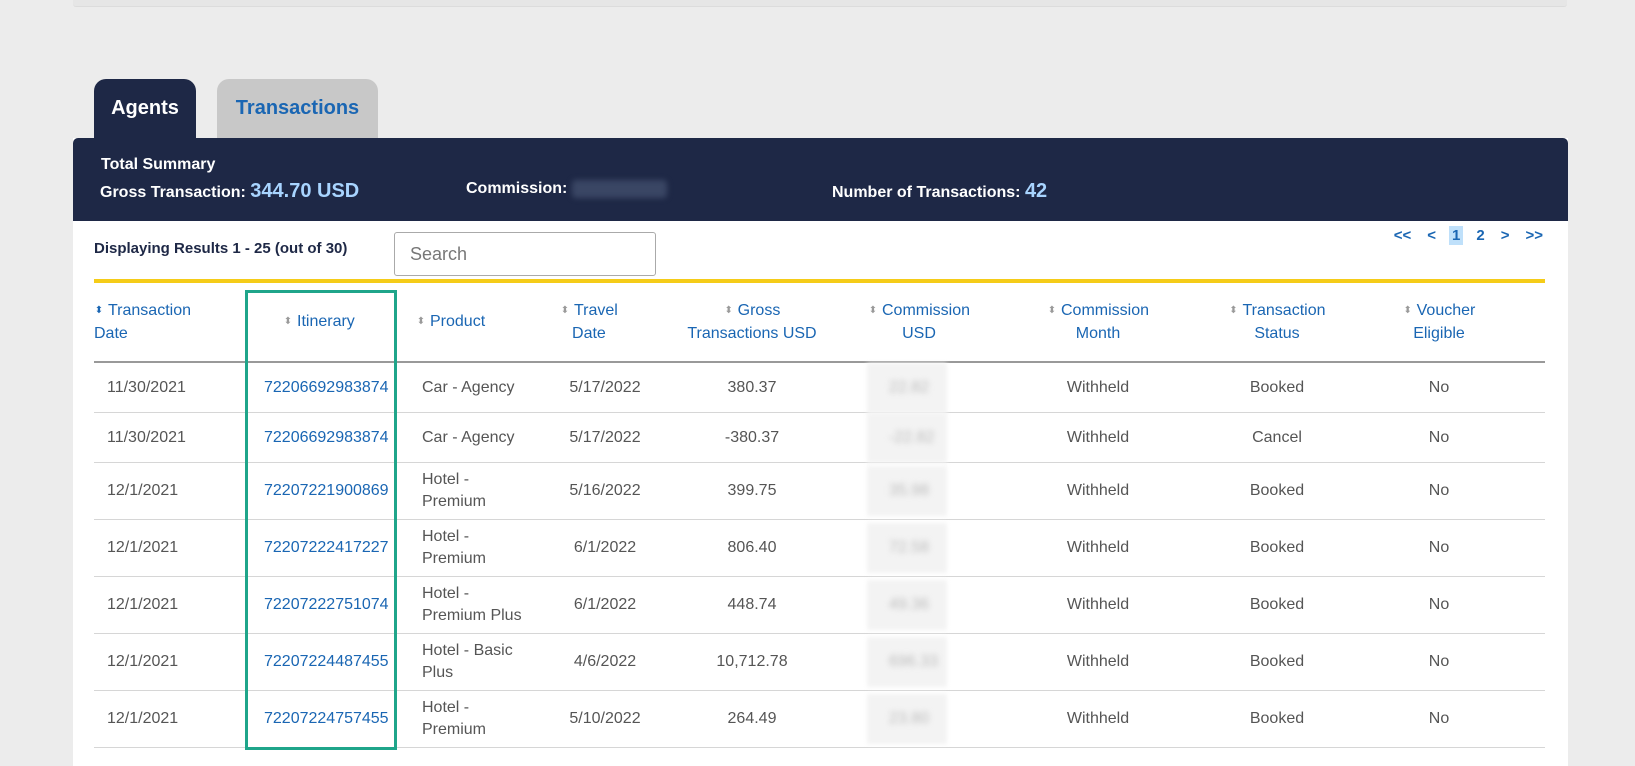 Image resolution: width=1635 pixels, height=766 pixels. What do you see at coordinates (319, 321) in the screenshot?
I see `col-itinerary: ⬍ Itinerary` at bounding box center [319, 321].